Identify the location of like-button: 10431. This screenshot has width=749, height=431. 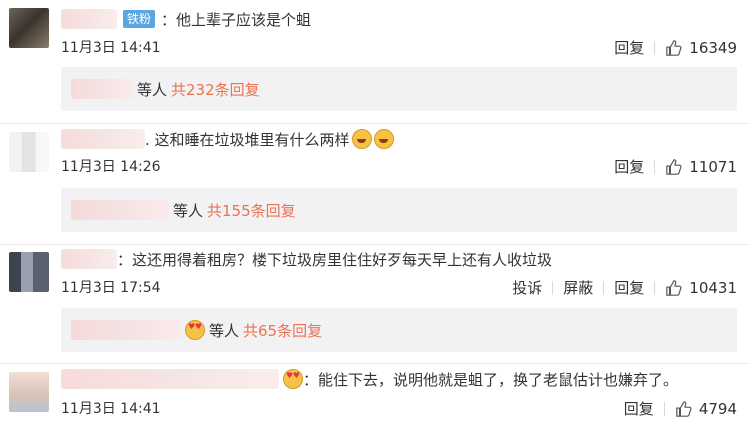
(701, 288).